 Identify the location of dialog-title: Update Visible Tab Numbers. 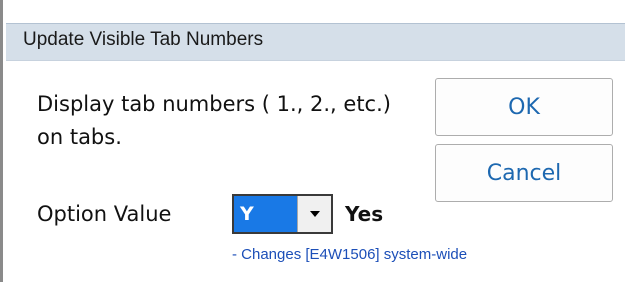
(143, 39).